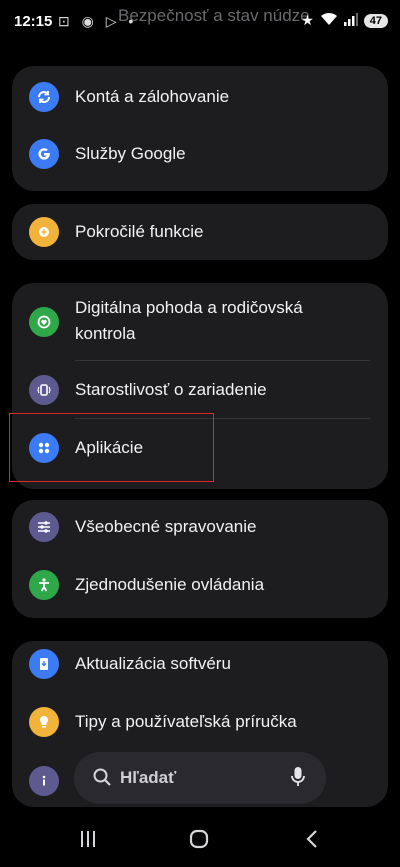  What do you see at coordinates (44, 154) in the screenshot?
I see `google-icon` at bounding box center [44, 154].